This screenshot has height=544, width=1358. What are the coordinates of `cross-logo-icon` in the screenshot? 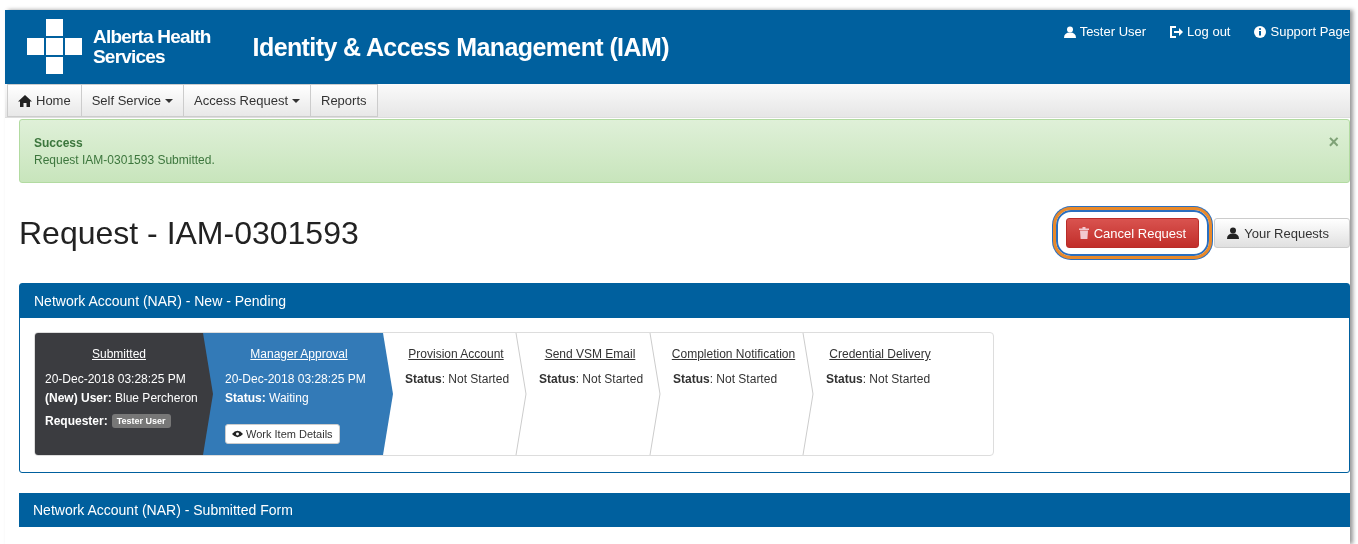 It's located at (55, 47).